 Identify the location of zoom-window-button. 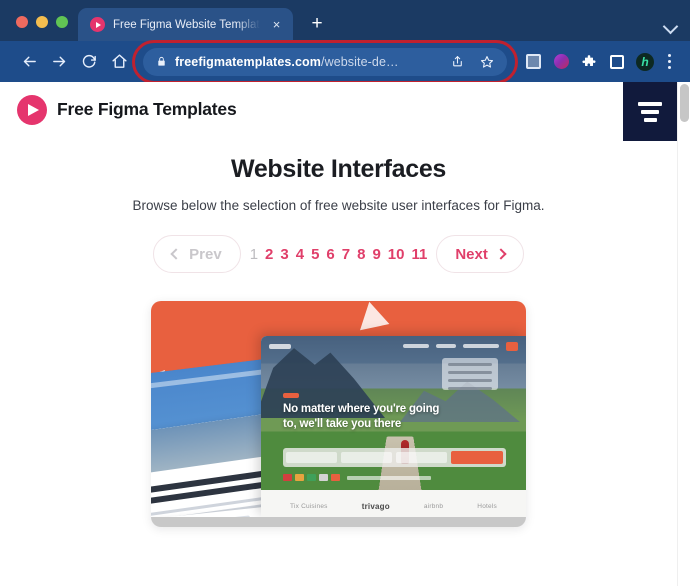
(62, 22).